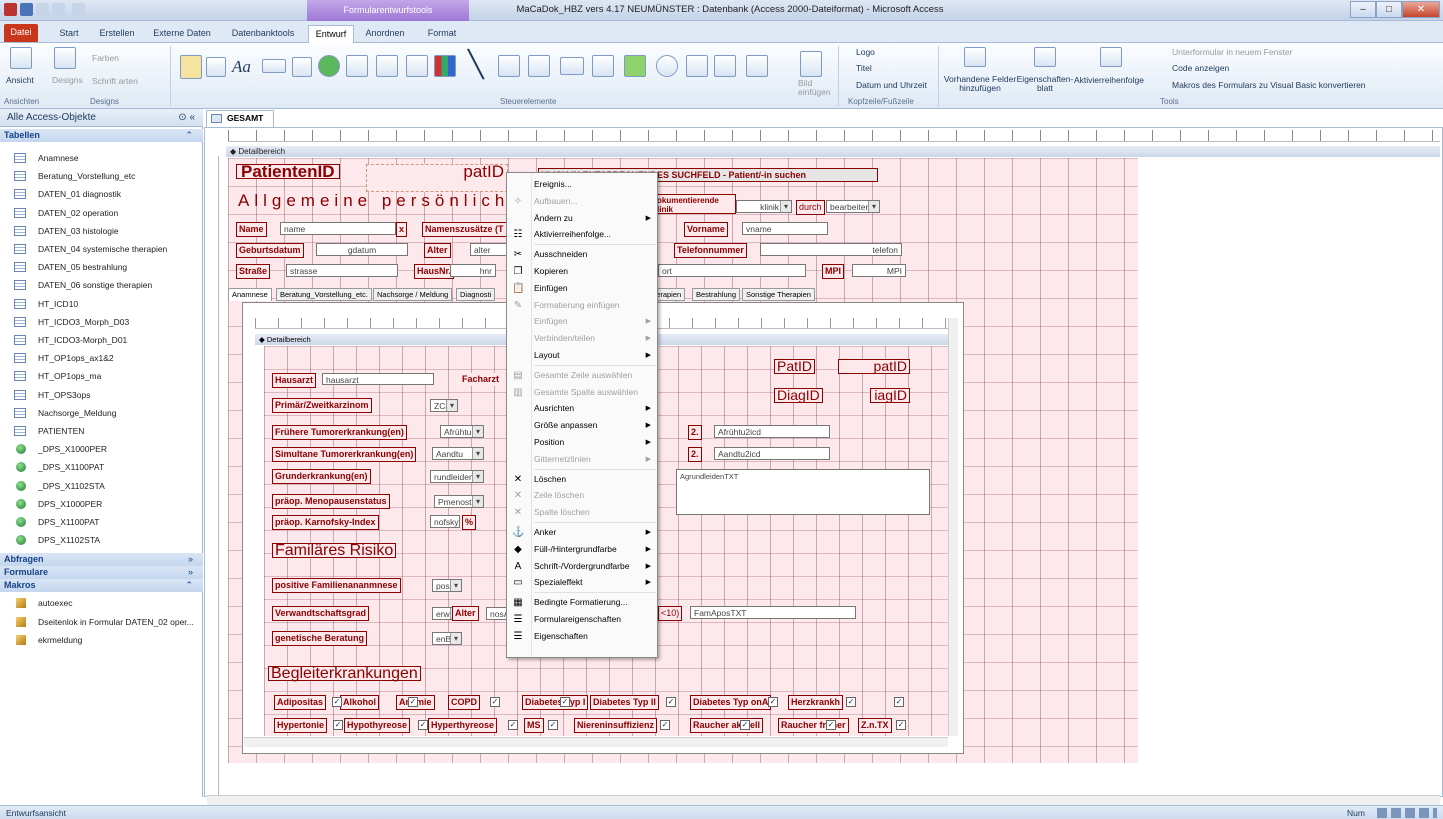 Image resolution: width=1443 pixels, height=819 pixels. Describe the element at coordinates (864, 68) in the screenshot. I see `titel-button: Titel` at that location.